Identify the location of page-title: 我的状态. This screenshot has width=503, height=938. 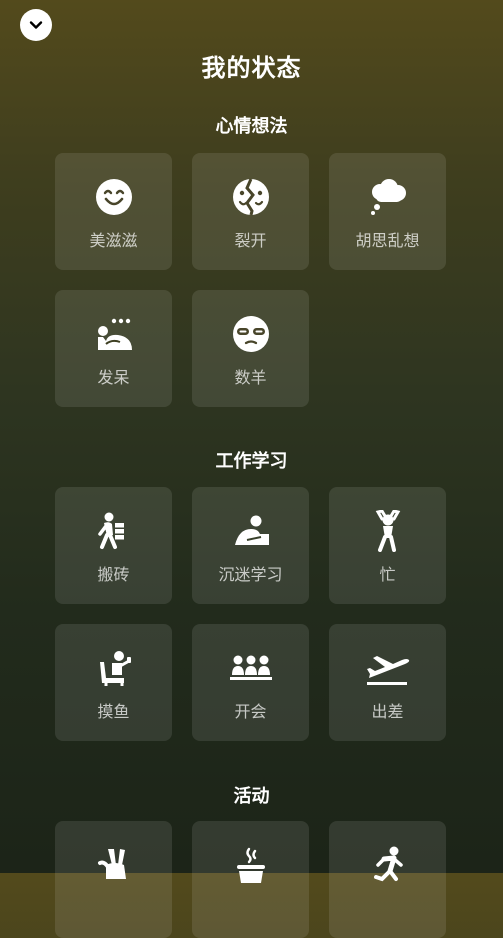
(251, 68).